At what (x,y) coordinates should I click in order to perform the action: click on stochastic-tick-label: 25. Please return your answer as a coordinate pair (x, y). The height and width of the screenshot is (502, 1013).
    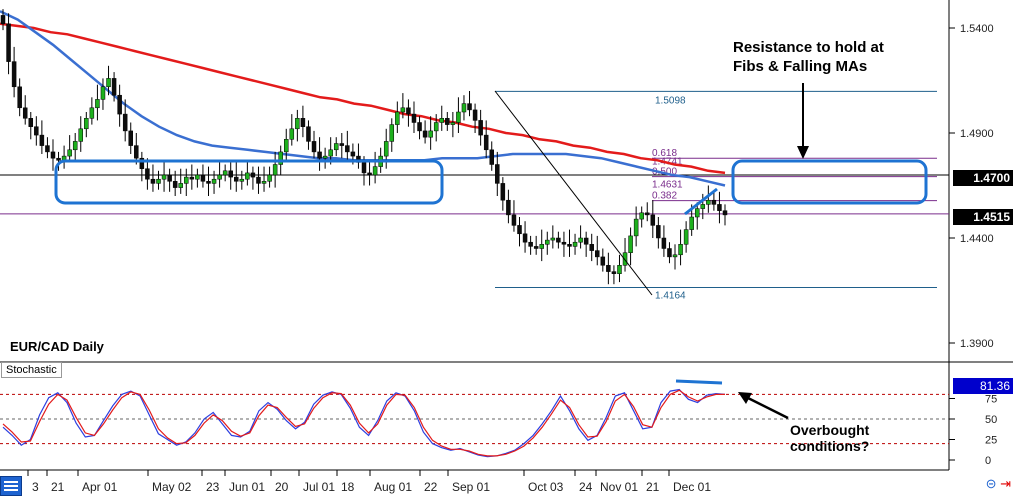
    Looking at the image, I should click on (991, 441).